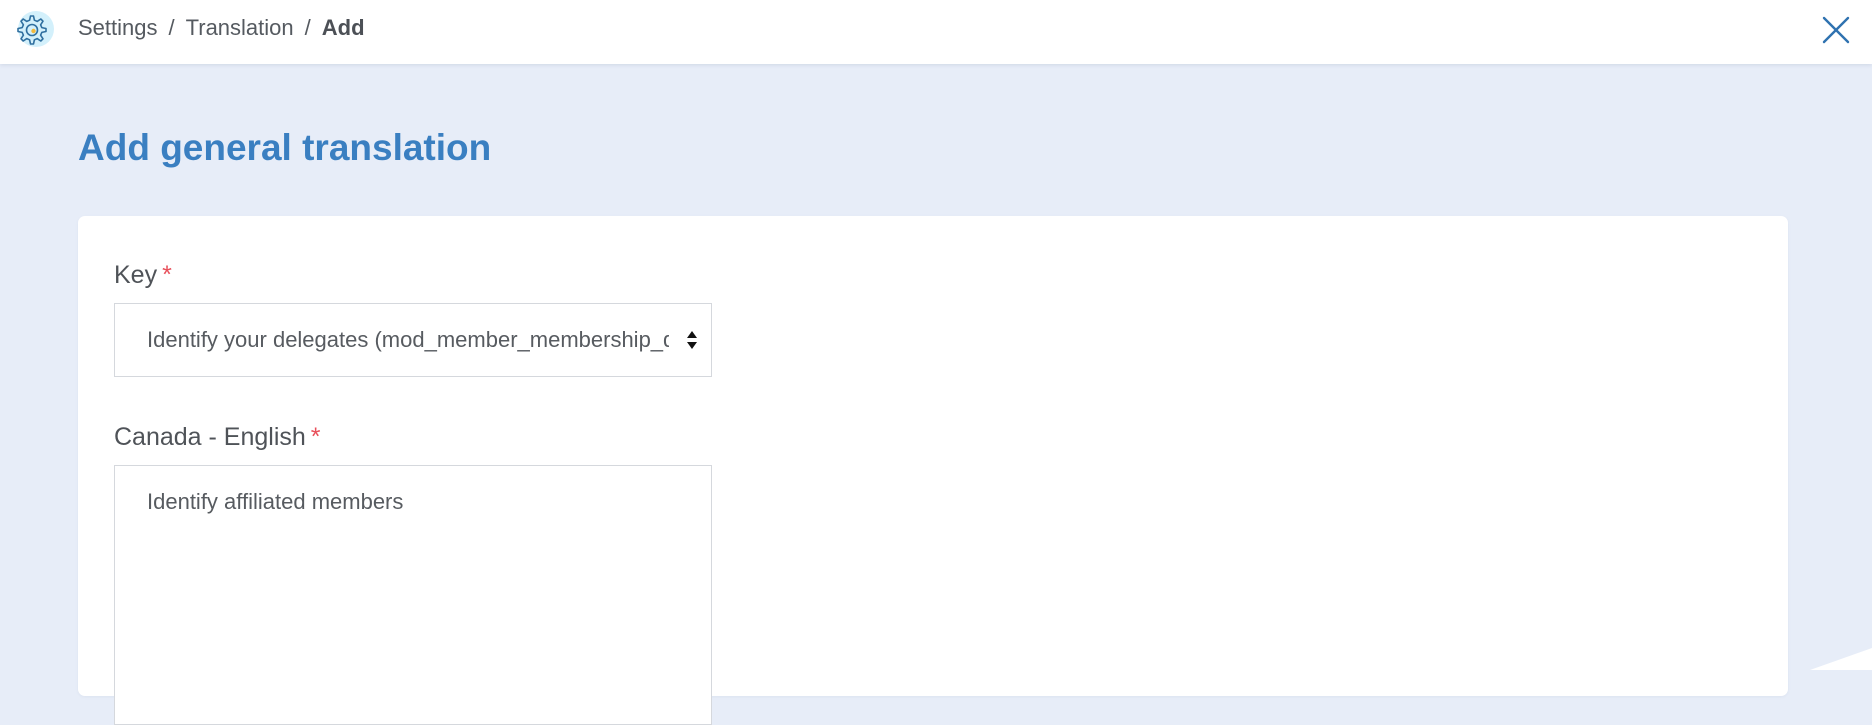  What do you see at coordinates (1837, 658) in the screenshot?
I see `corner-decoration` at bounding box center [1837, 658].